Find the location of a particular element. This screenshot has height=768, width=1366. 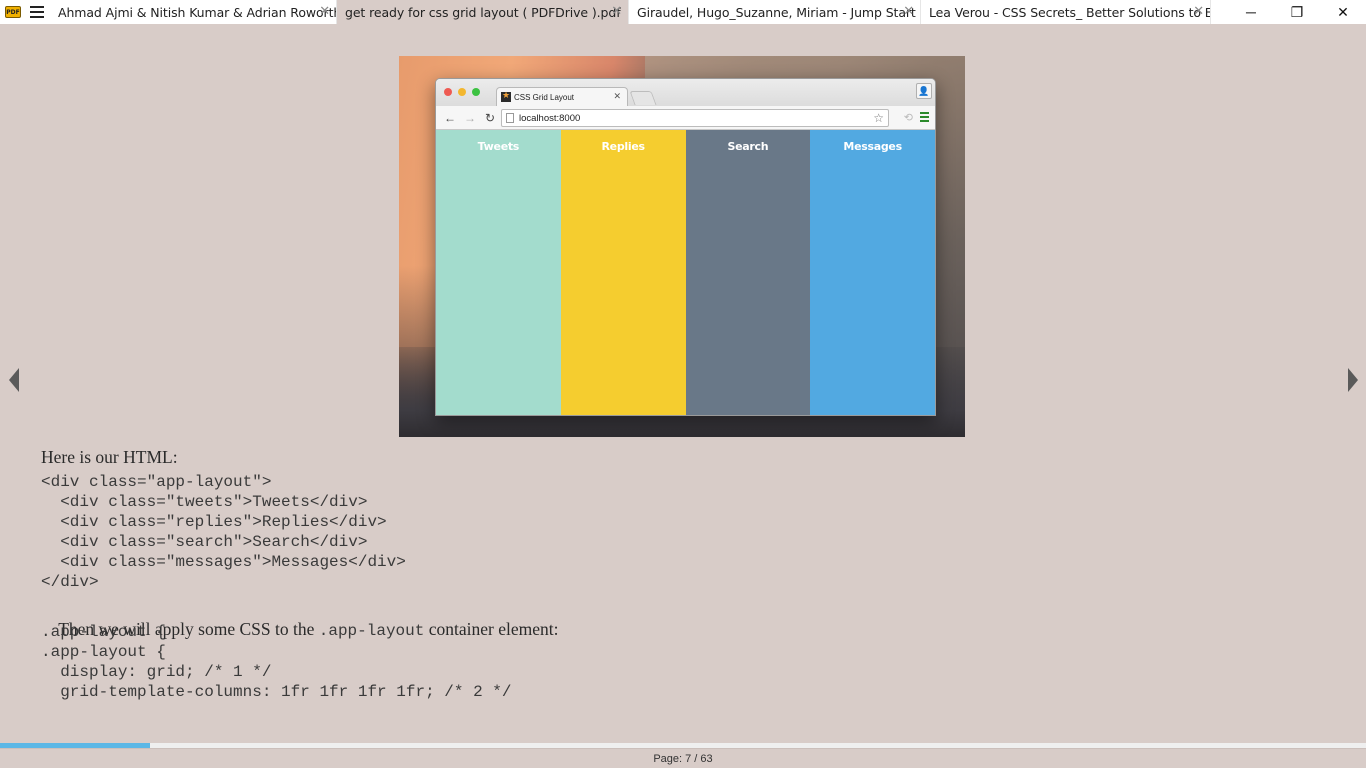

grid-layout-demo: Tweets Replies Search Messages is located at coordinates (685, 272).